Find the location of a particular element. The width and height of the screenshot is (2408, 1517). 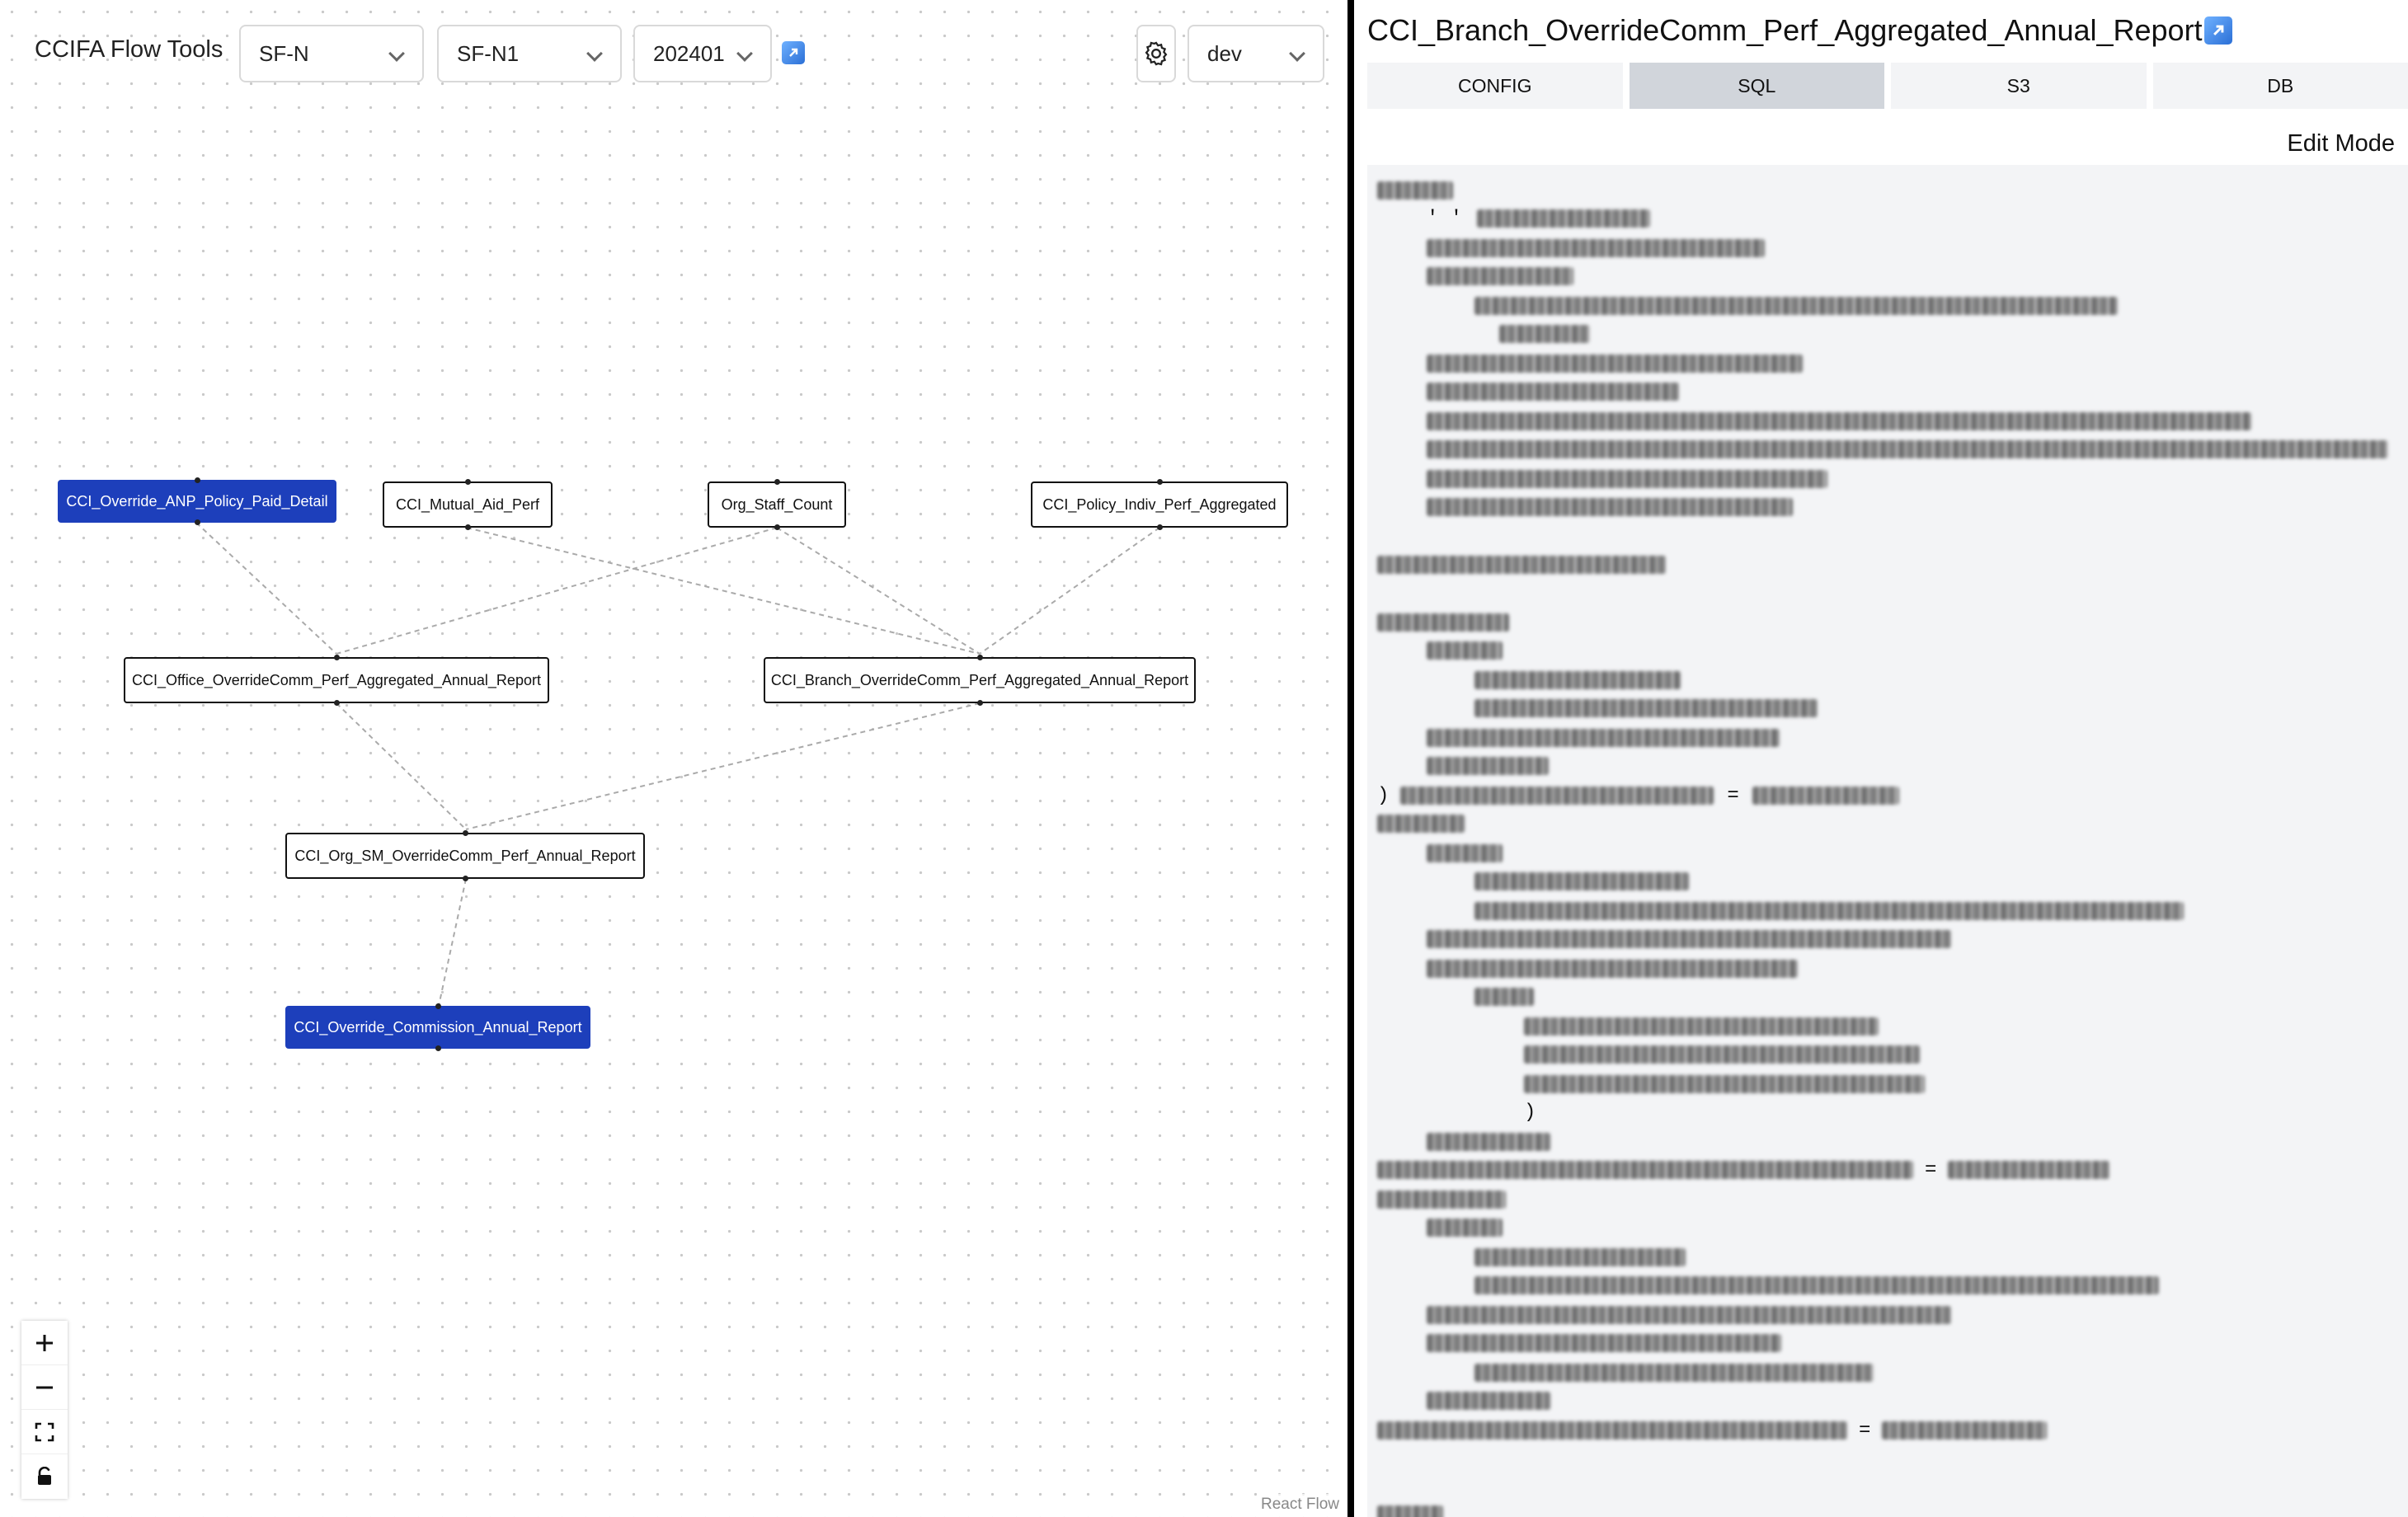

panel-divider is located at coordinates (1351, 758).